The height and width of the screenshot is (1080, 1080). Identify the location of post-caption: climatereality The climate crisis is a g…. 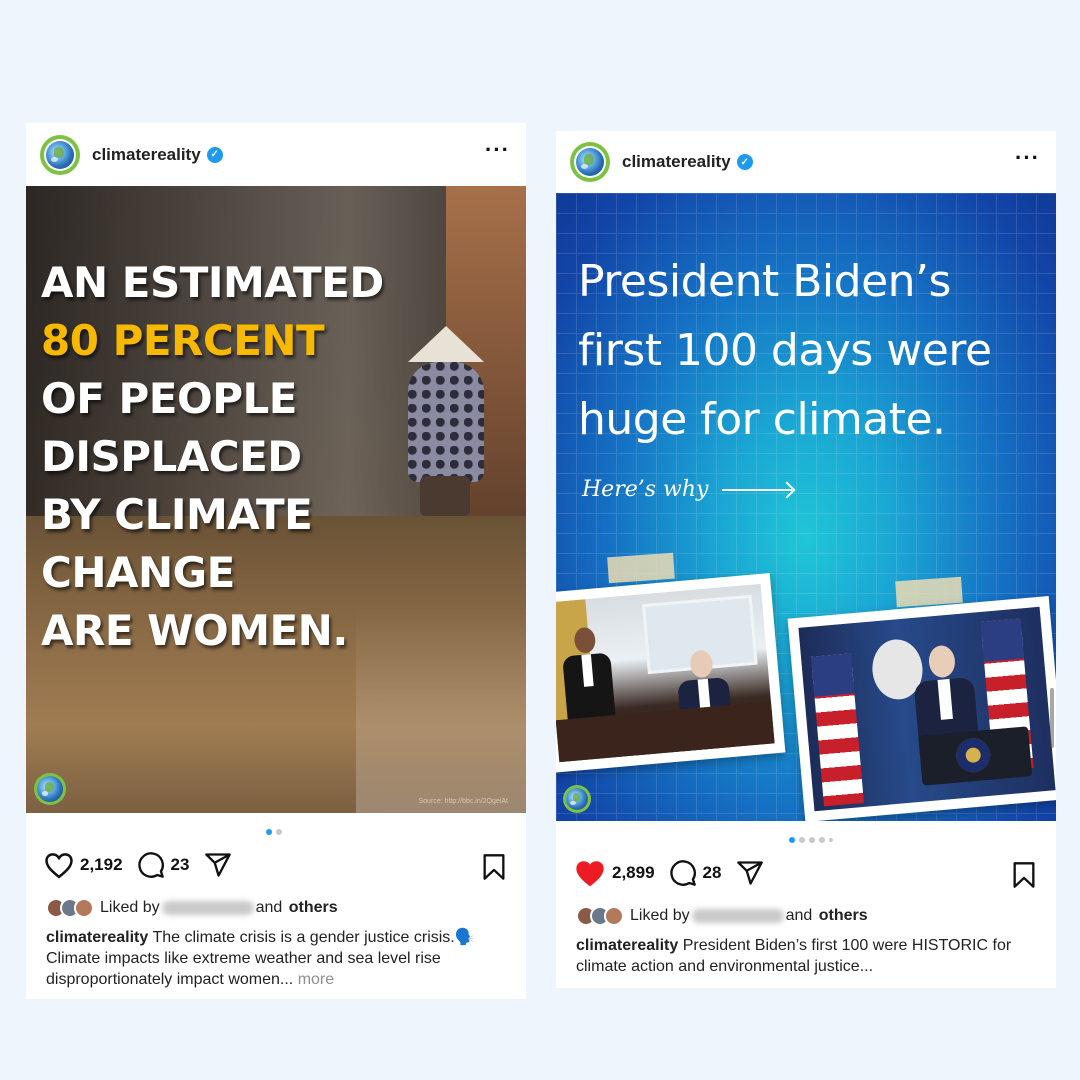
(276, 958).